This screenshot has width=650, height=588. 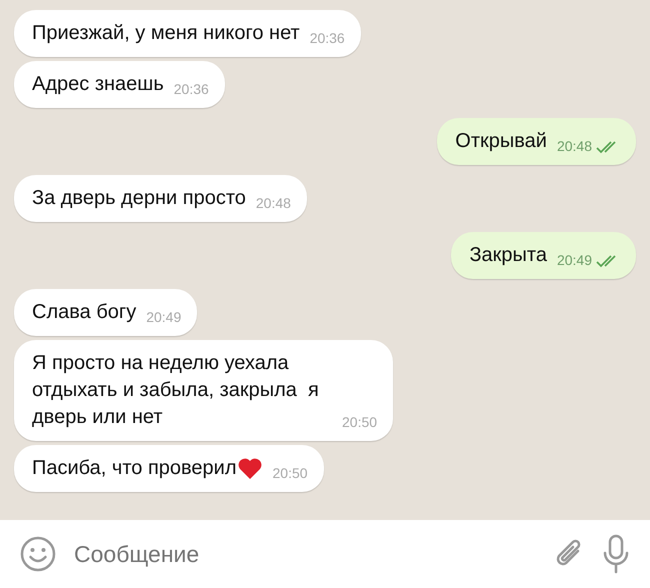 I want to click on microphone-icon, so click(x=616, y=554).